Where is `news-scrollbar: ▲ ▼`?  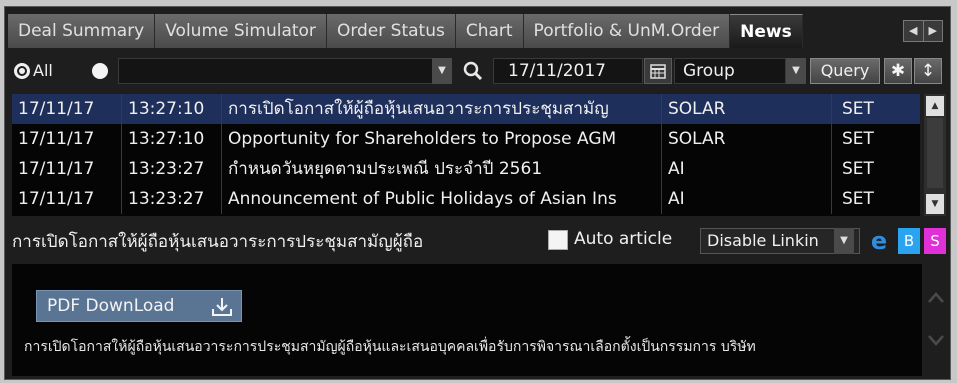 news-scrollbar: ▲ ▼ is located at coordinates (935, 155).